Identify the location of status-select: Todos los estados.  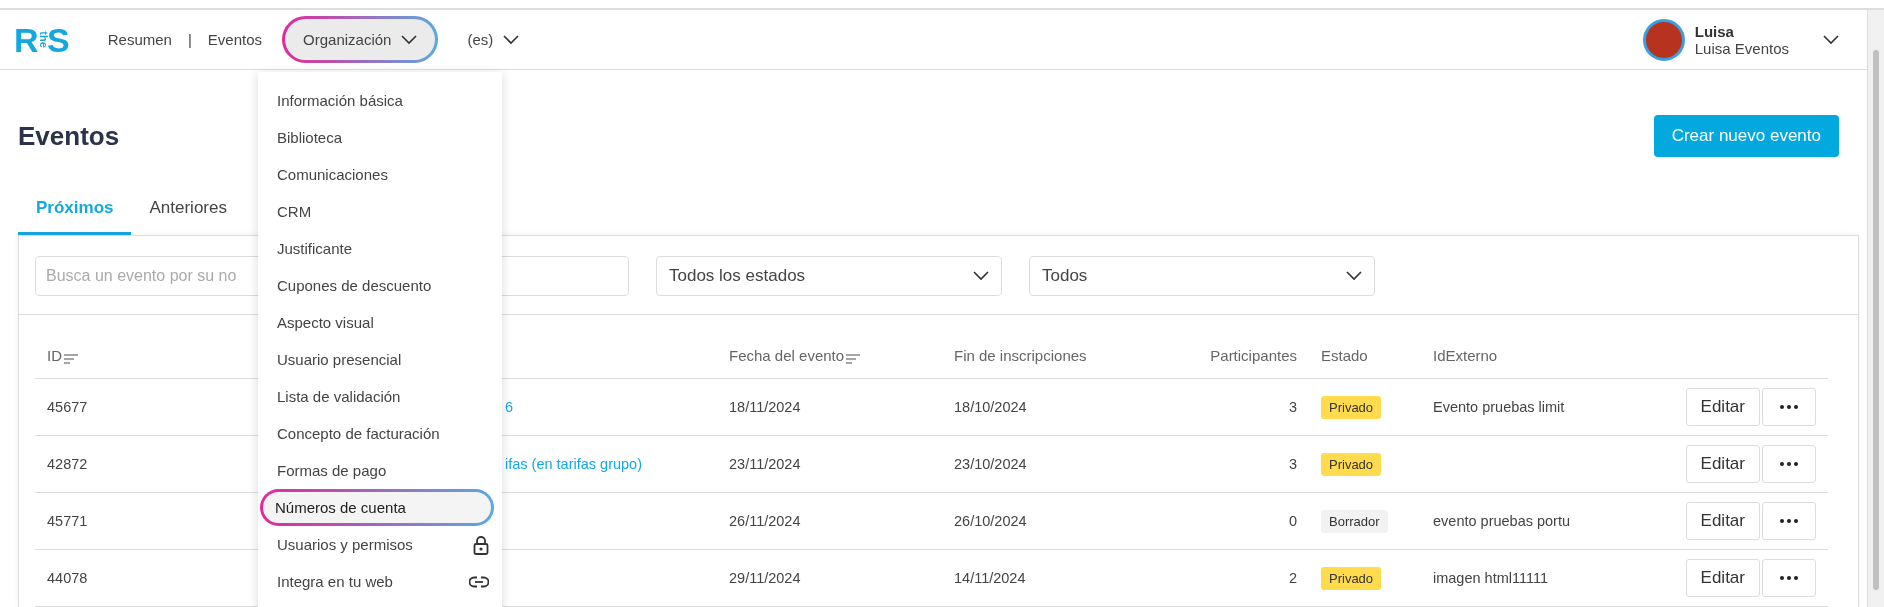
(829, 276).